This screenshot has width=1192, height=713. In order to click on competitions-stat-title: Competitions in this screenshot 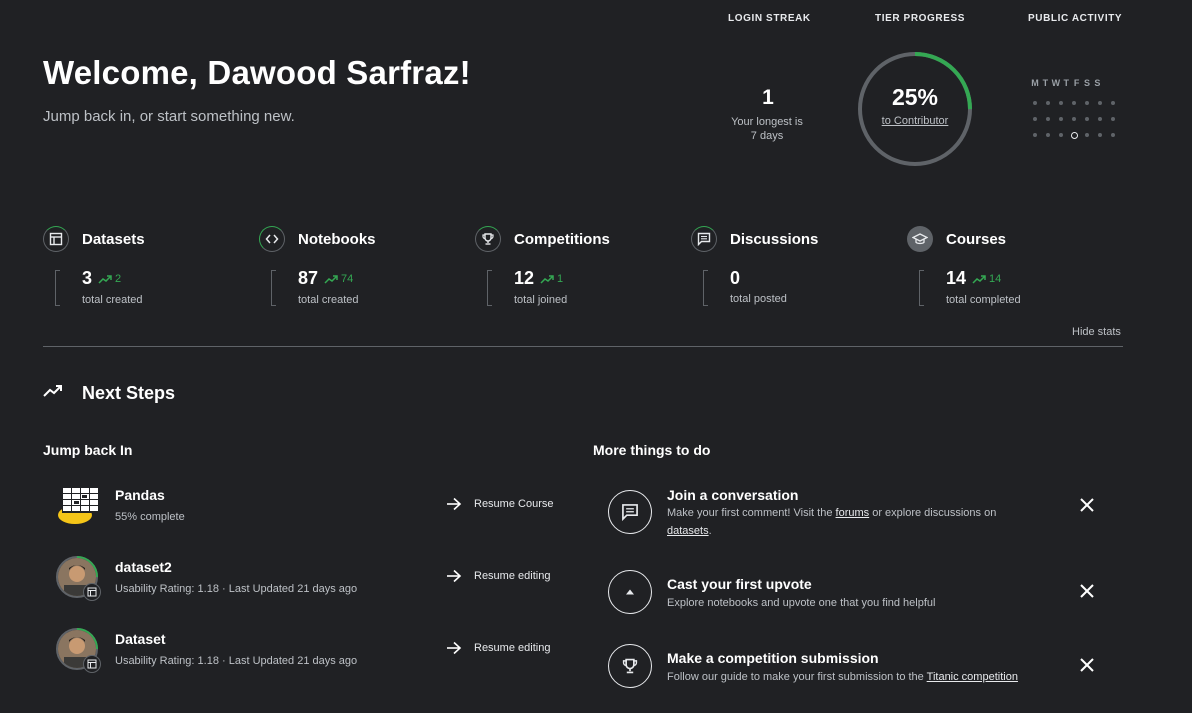, I will do `click(562, 239)`.